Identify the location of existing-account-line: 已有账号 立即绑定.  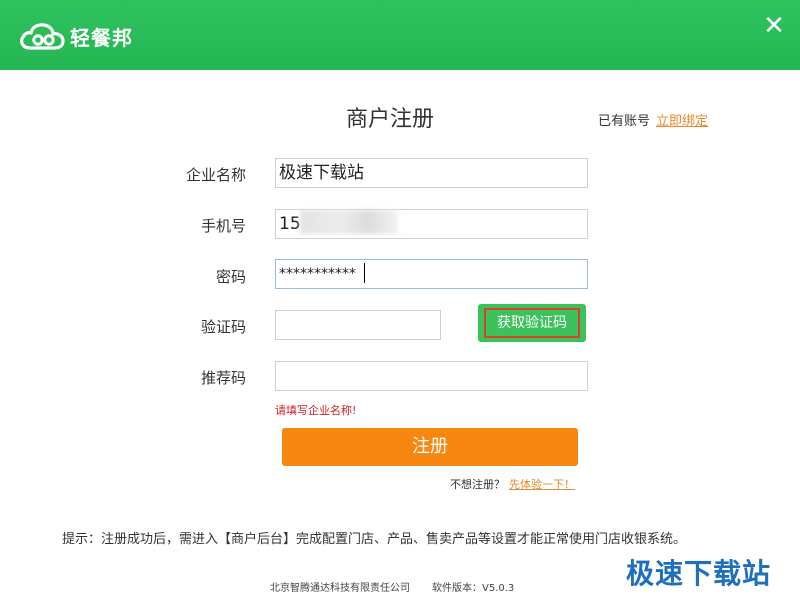
(653, 119).